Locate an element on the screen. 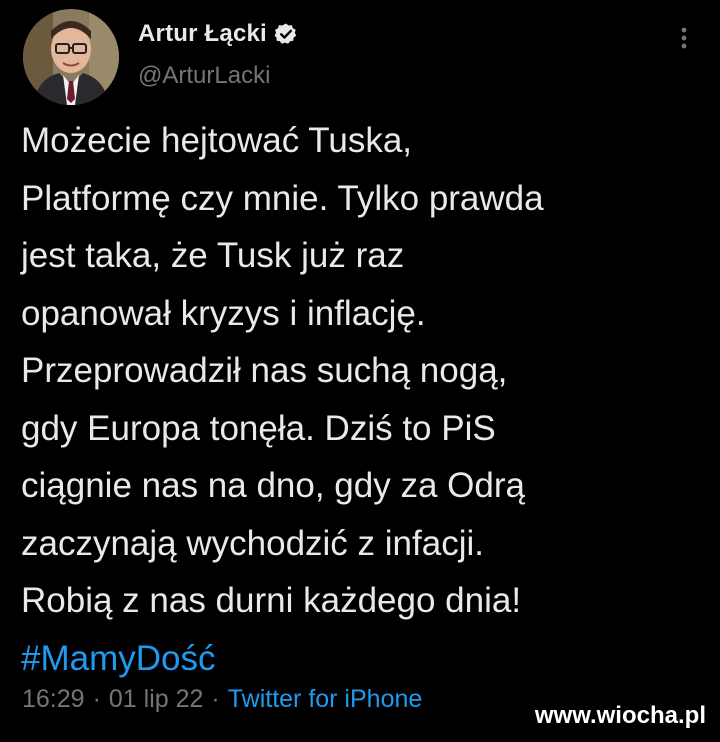 This screenshot has height=742, width=720. author-handle: @ArturLacki is located at coordinates (204, 76).